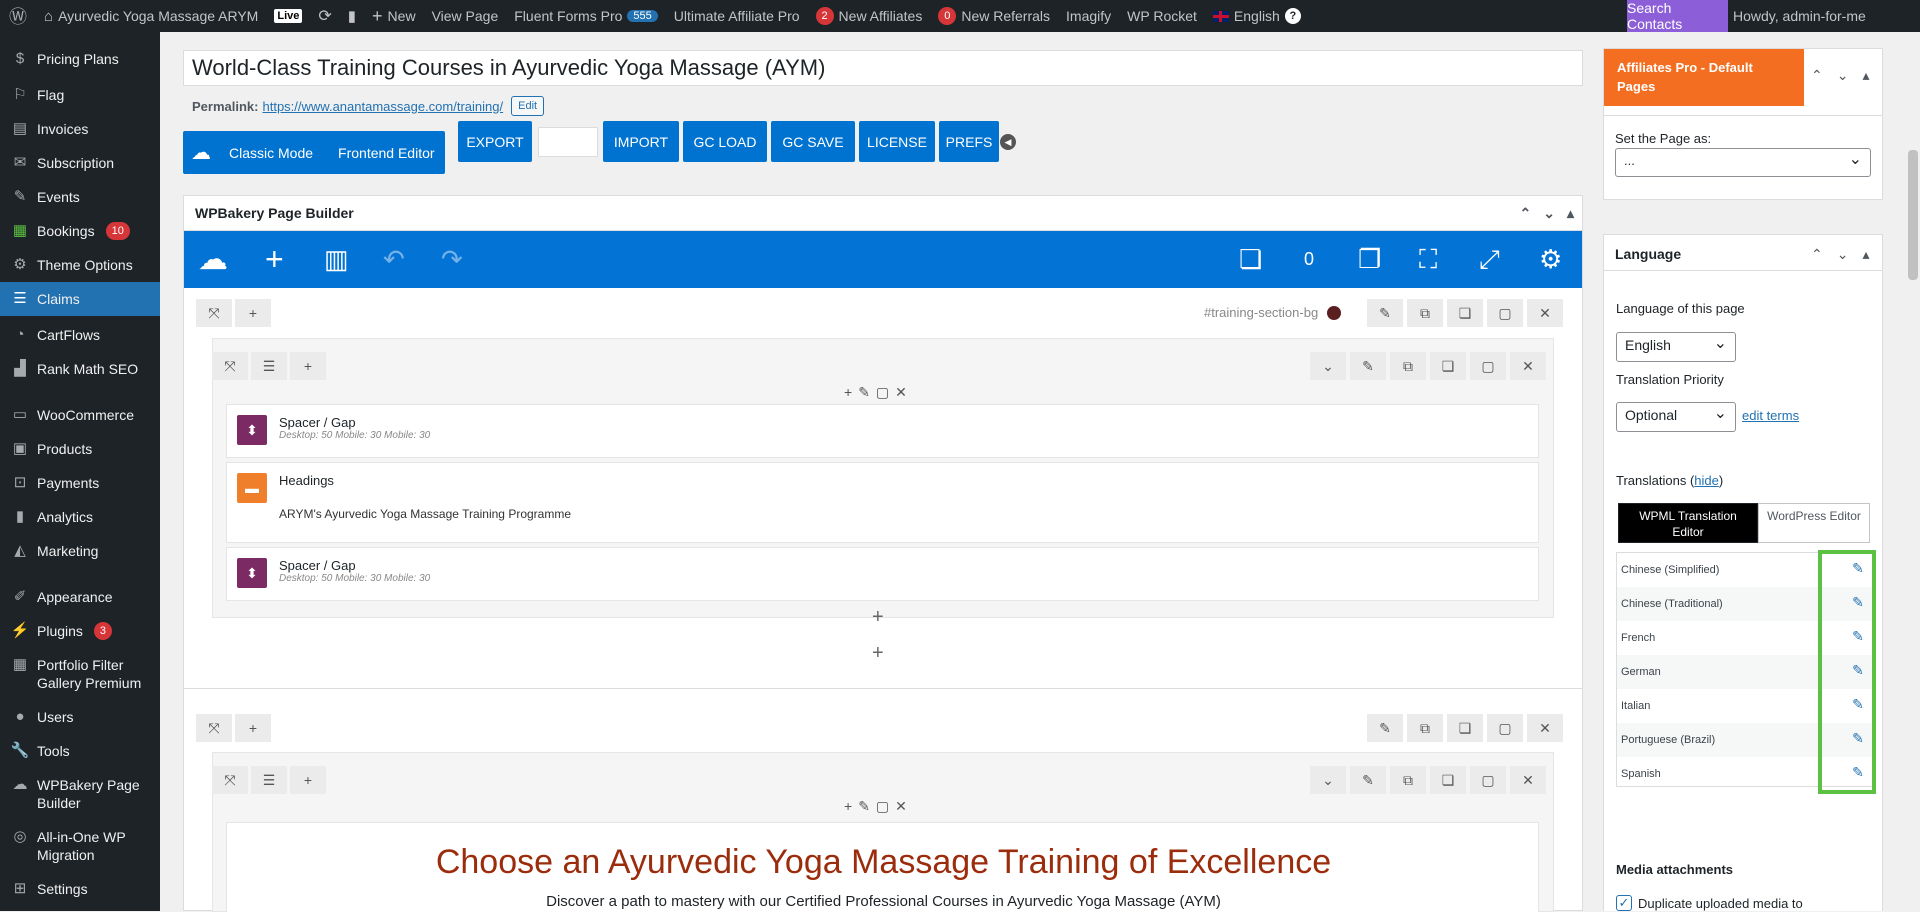  What do you see at coordinates (878, 617) in the screenshot?
I see `add-element-in-column-icon: +` at bounding box center [878, 617].